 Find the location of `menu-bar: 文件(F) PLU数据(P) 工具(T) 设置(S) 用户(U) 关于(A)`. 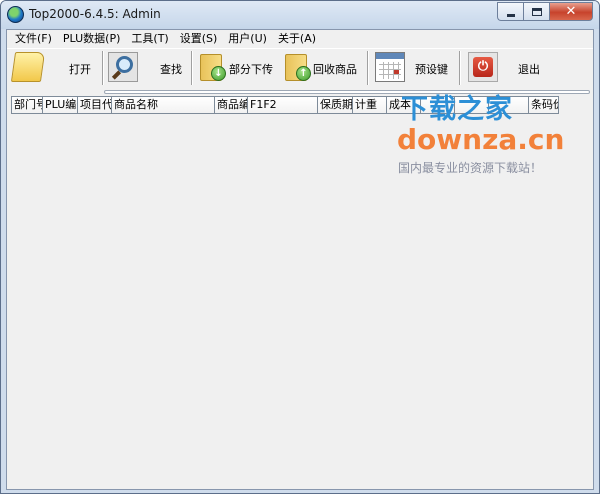

menu-bar: 文件(F) PLU数据(P) 工具(T) 设置(S) 用户(U) 关于(A) is located at coordinates (300, 38).